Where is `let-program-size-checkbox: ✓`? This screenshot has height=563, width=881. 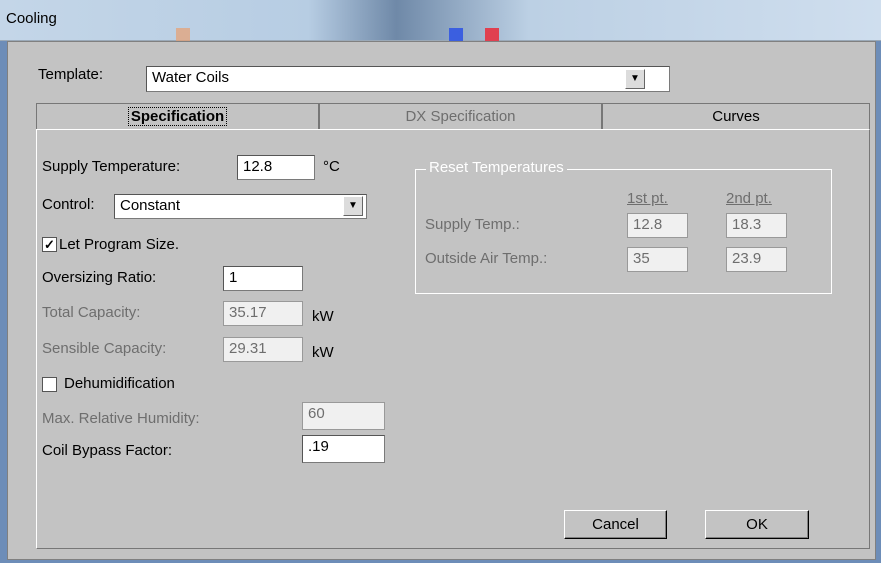
let-program-size-checkbox: ✓ is located at coordinates (49, 244).